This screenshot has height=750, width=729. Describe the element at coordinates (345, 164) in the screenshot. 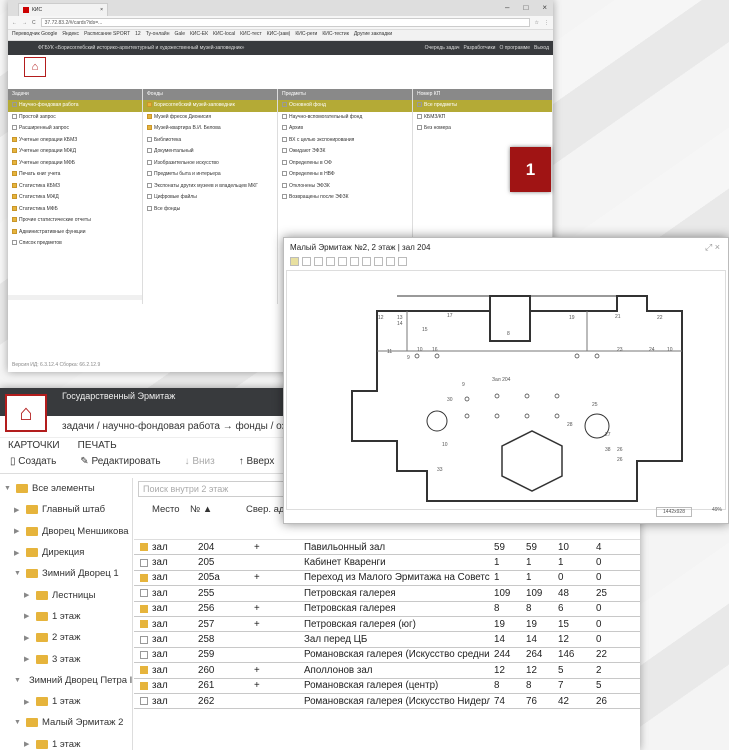

I see `nav-item: Определены в ОФ` at that location.